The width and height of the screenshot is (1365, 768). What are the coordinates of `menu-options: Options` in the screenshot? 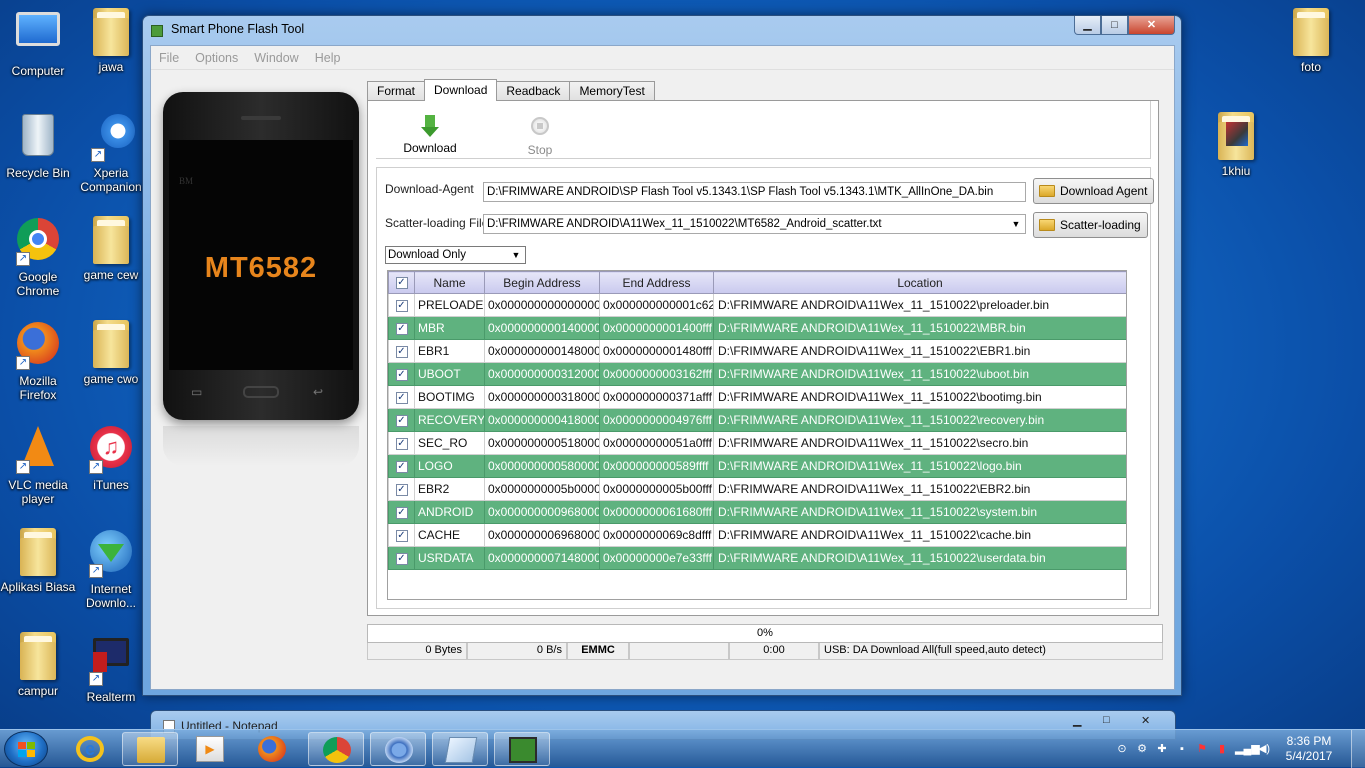 It's located at (216, 58).